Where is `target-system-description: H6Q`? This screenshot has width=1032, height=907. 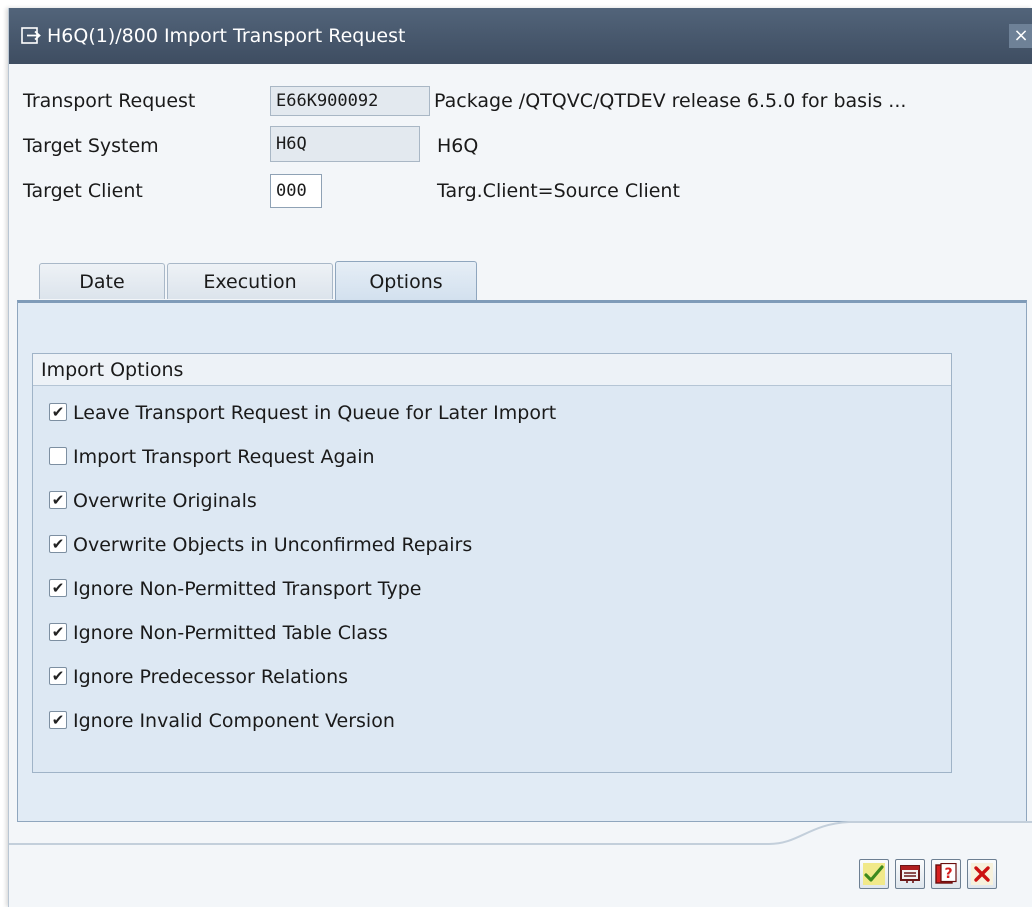 target-system-description: H6Q is located at coordinates (458, 146).